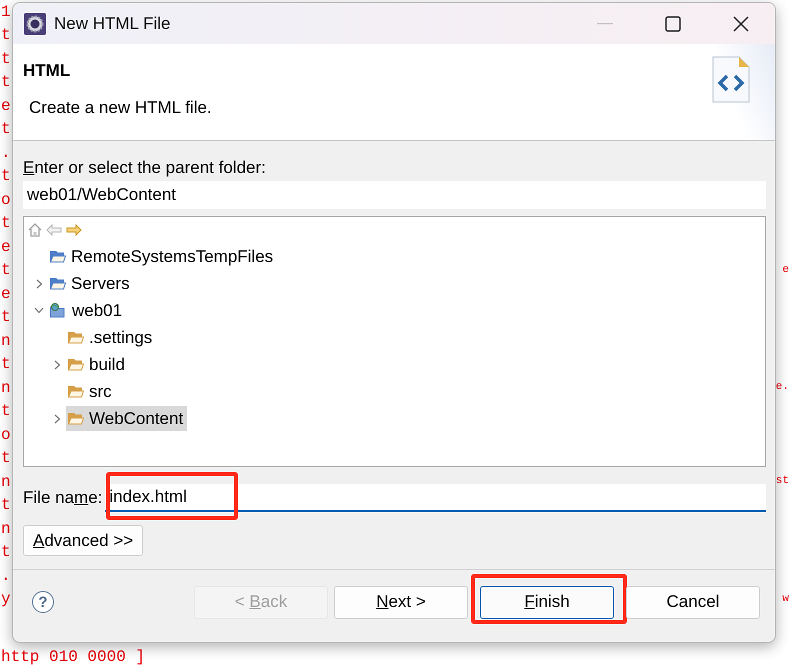  I want to click on tree-item: web01, so click(78, 310).